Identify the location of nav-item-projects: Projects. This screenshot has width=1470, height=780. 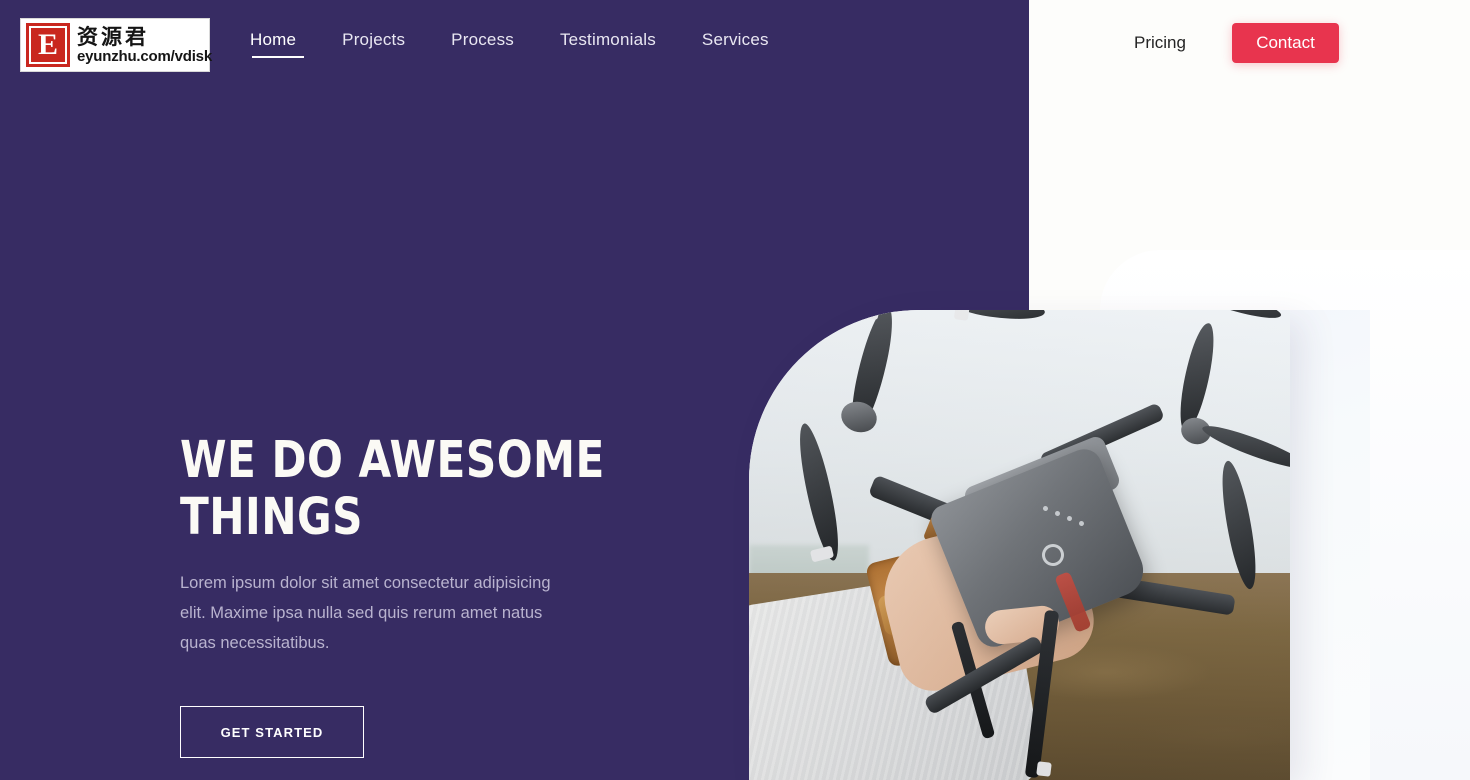
(373, 47).